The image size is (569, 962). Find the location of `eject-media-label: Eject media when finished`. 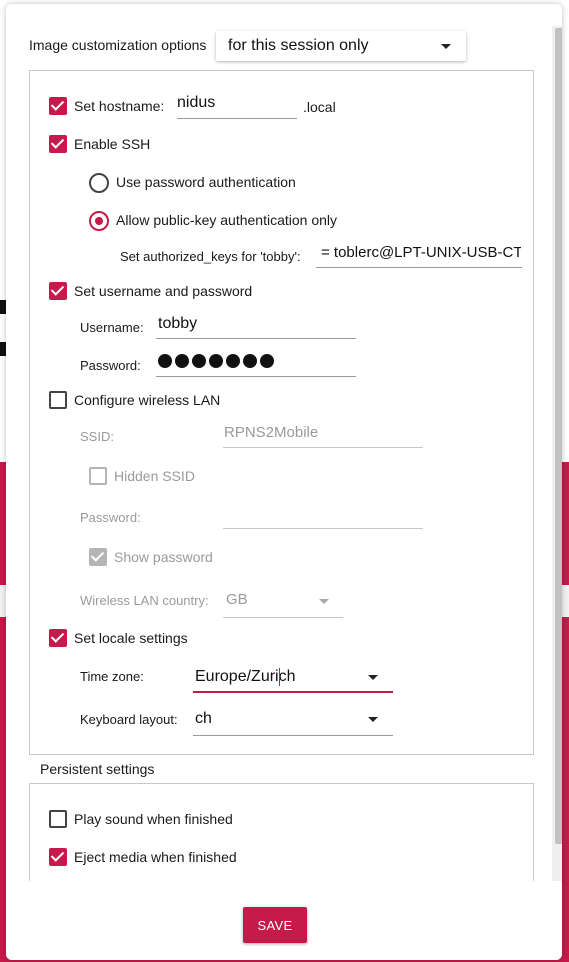

eject-media-label: Eject media when finished is located at coordinates (155, 857).